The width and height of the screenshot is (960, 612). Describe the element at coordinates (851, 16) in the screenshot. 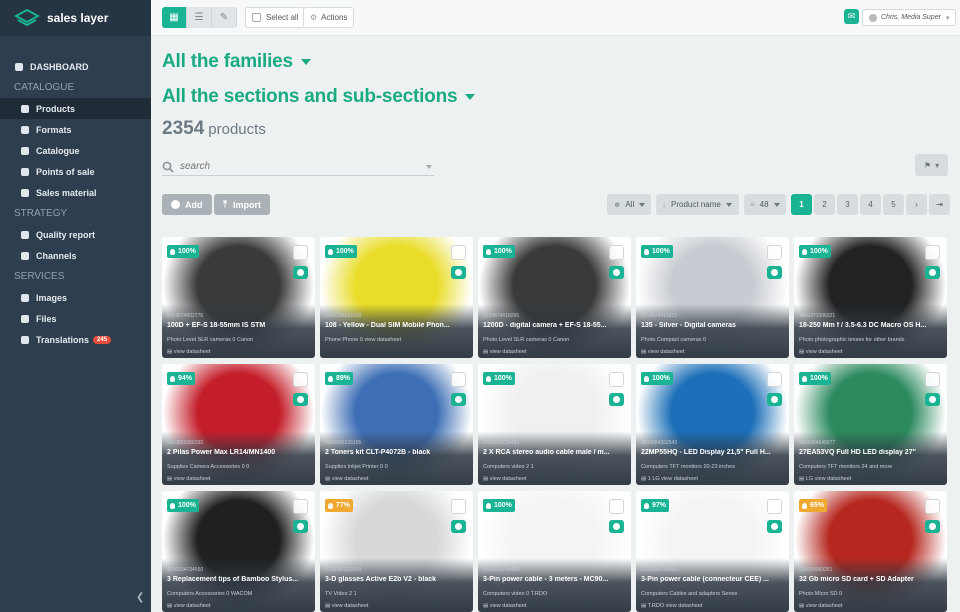

I see `chat-icon: ✉` at that location.